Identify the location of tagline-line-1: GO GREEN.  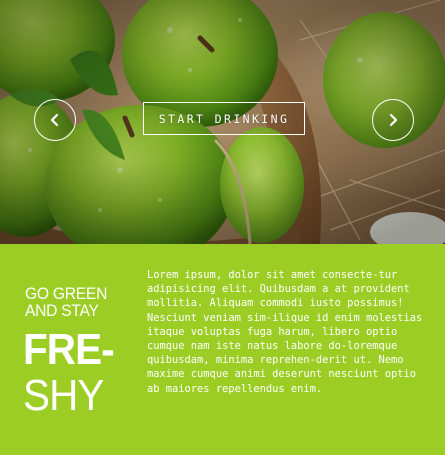
(66, 293).